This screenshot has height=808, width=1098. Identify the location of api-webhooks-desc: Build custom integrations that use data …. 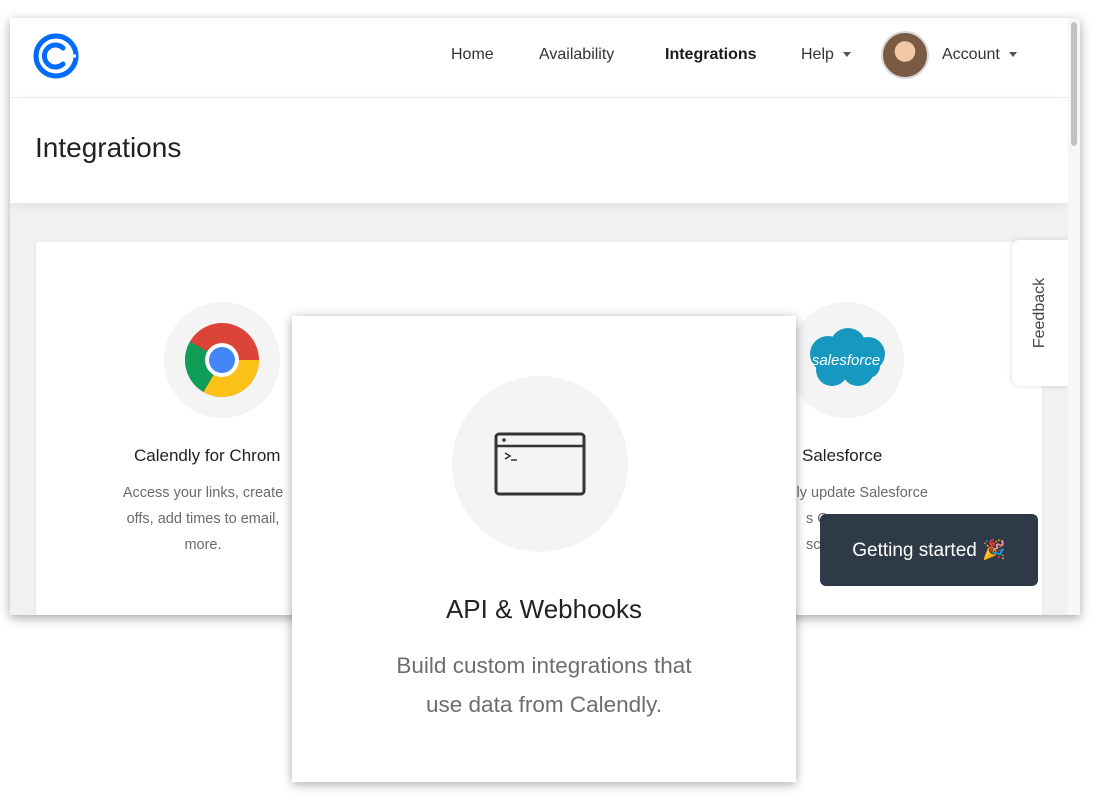
(544, 685).